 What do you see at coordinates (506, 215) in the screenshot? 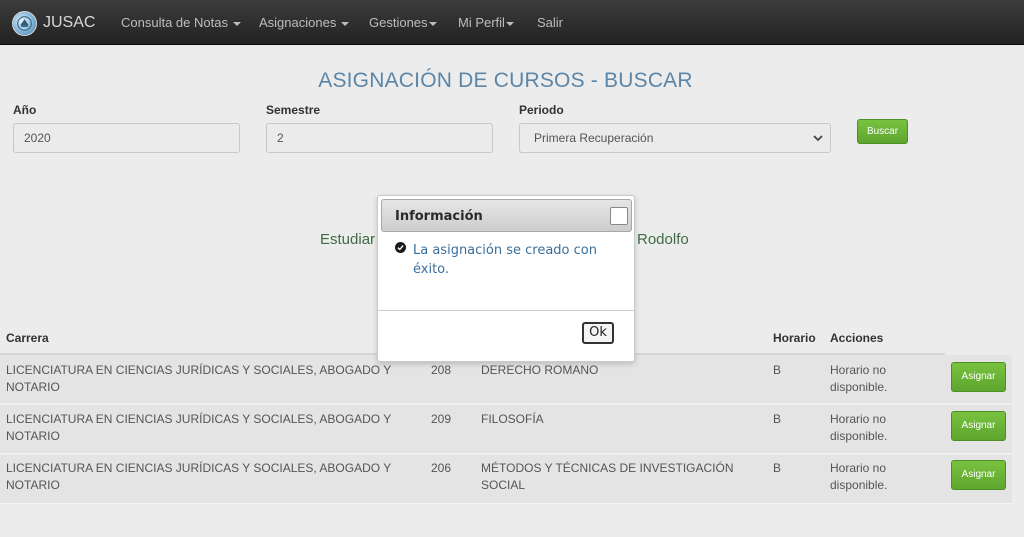
I see `dialog-header: Información` at bounding box center [506, 215].